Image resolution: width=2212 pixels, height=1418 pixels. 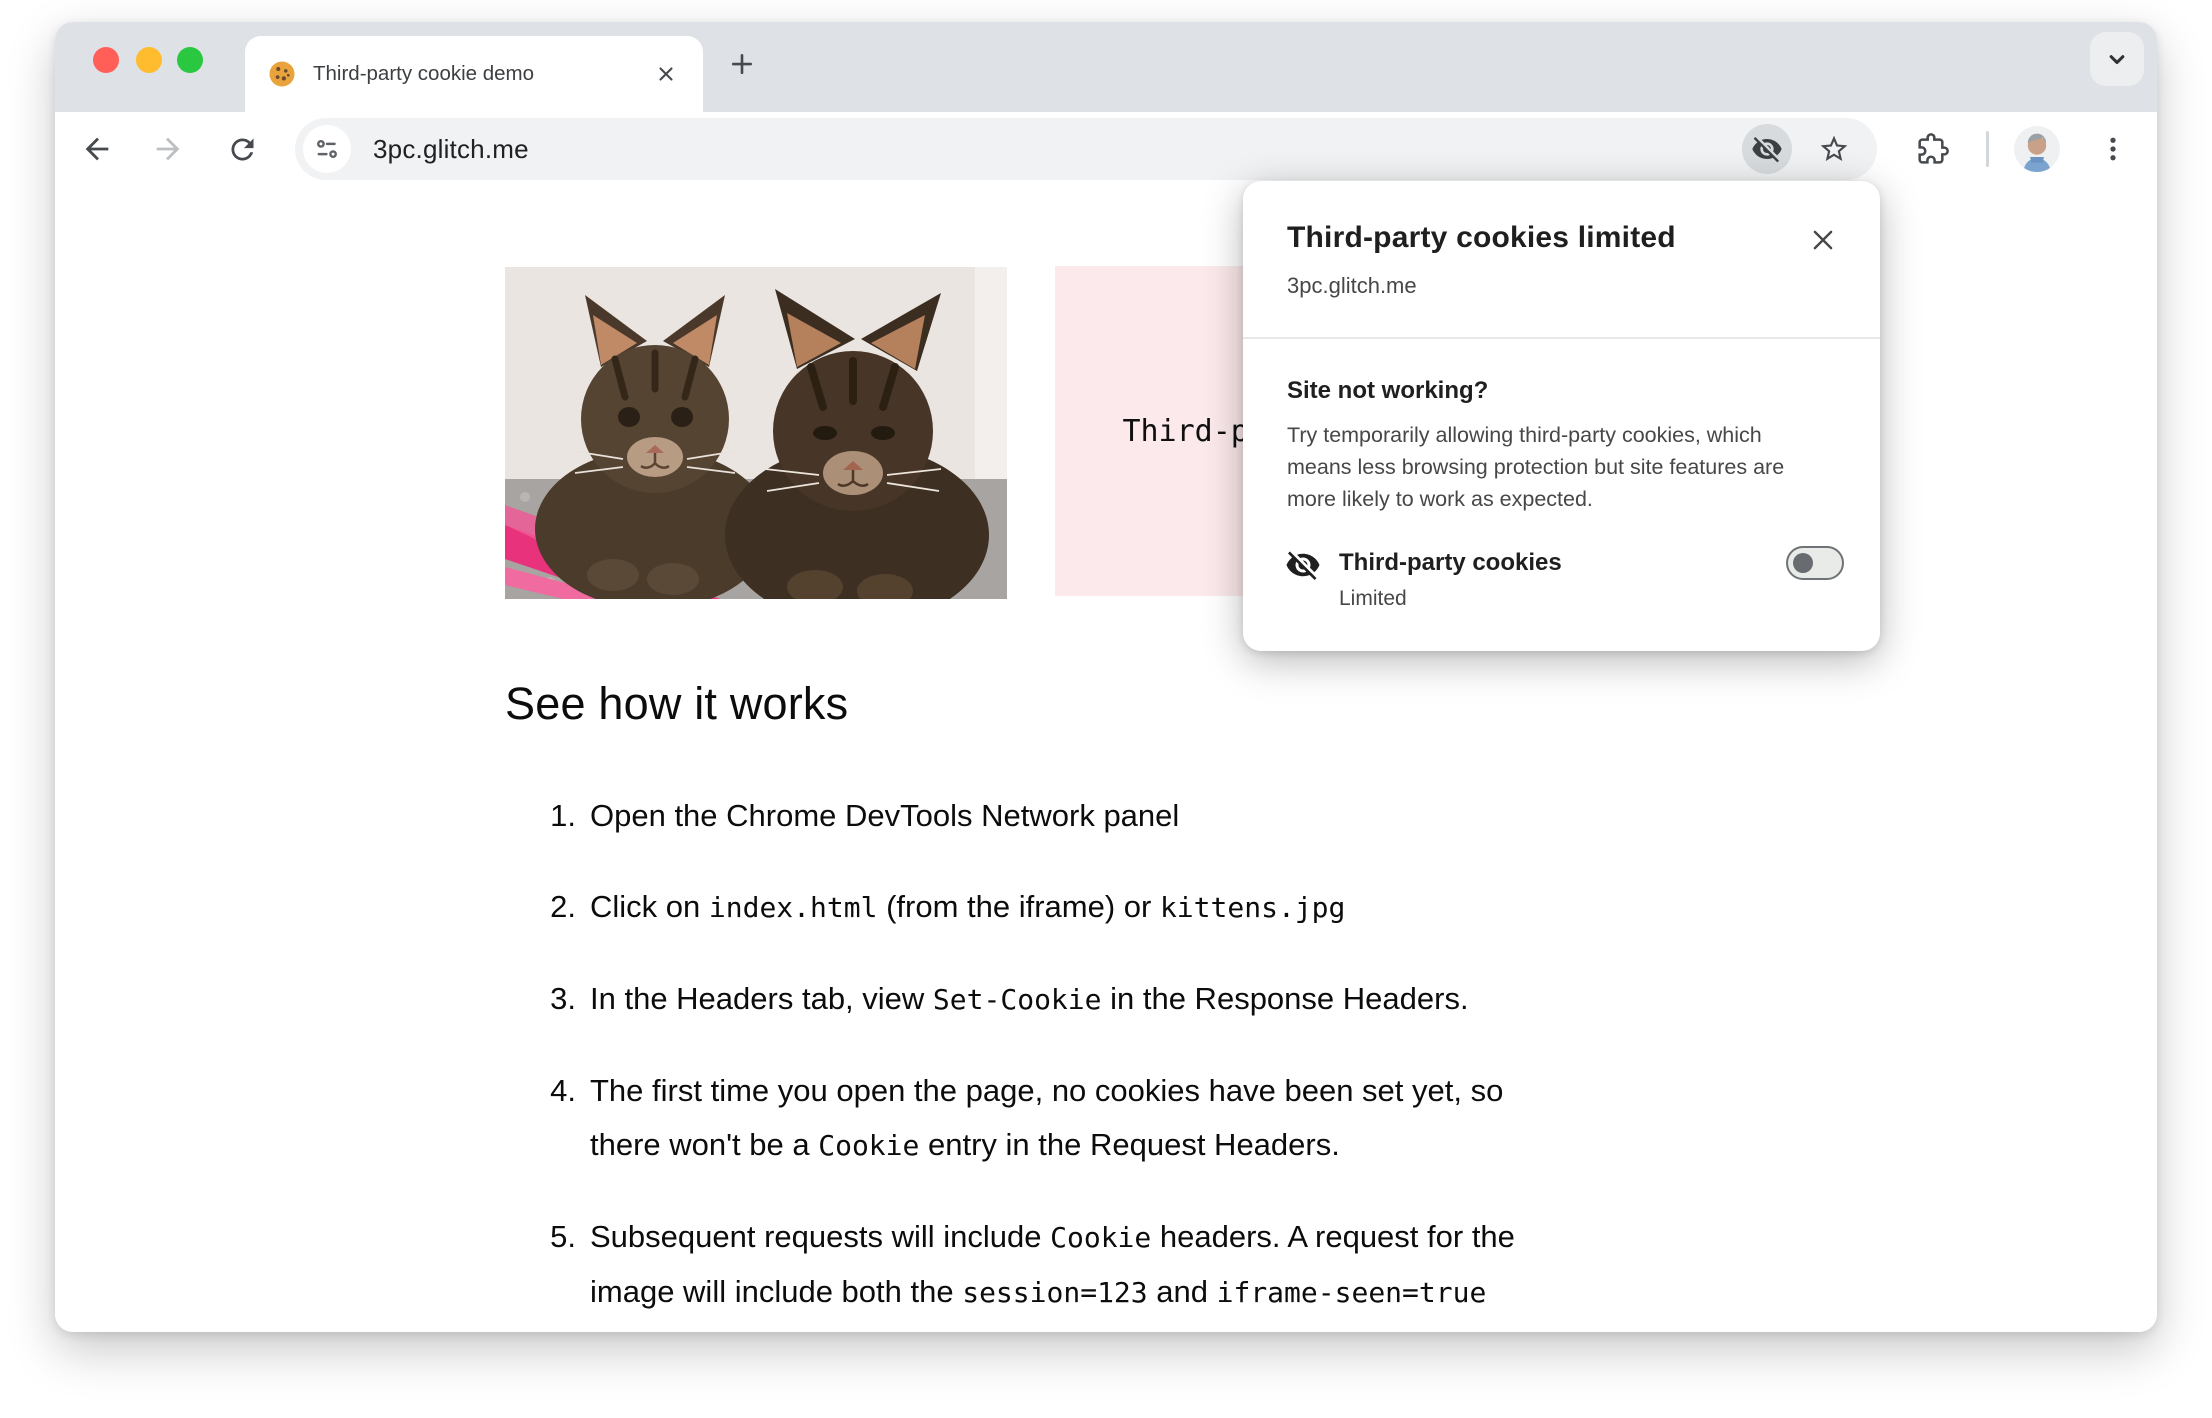 I want to click on popup-title: Third-party cookies limited, so click(x=1481, y=237).